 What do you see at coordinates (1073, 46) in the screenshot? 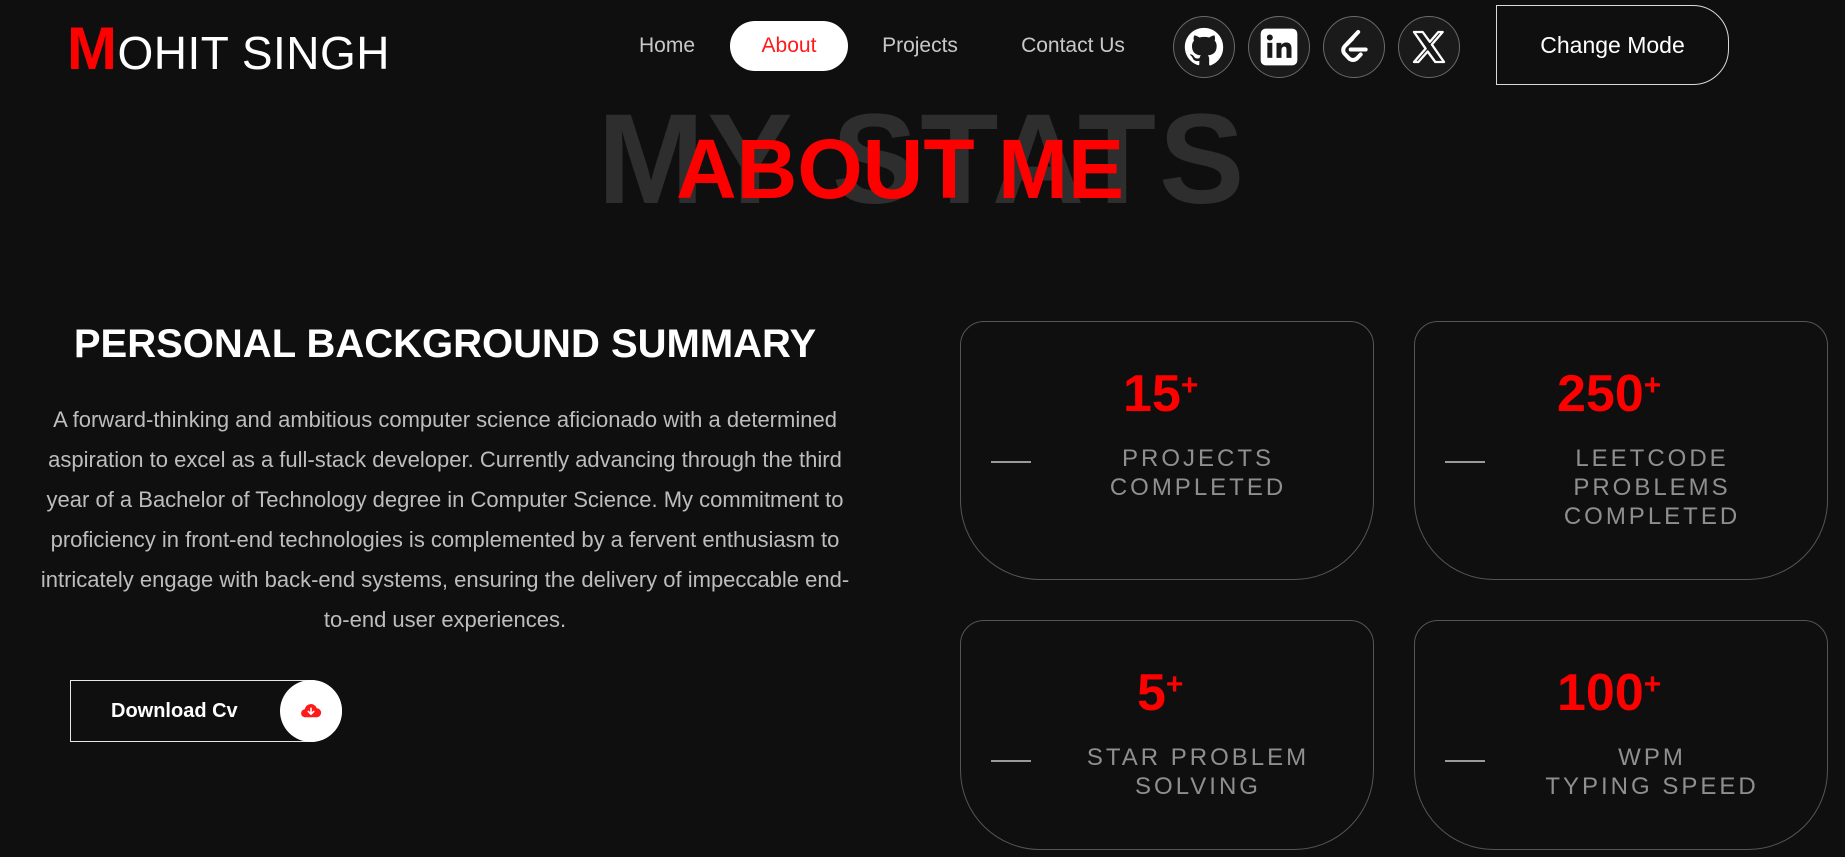
I see `nav-contact: Contact Us` at bounding box center [1073, 46].